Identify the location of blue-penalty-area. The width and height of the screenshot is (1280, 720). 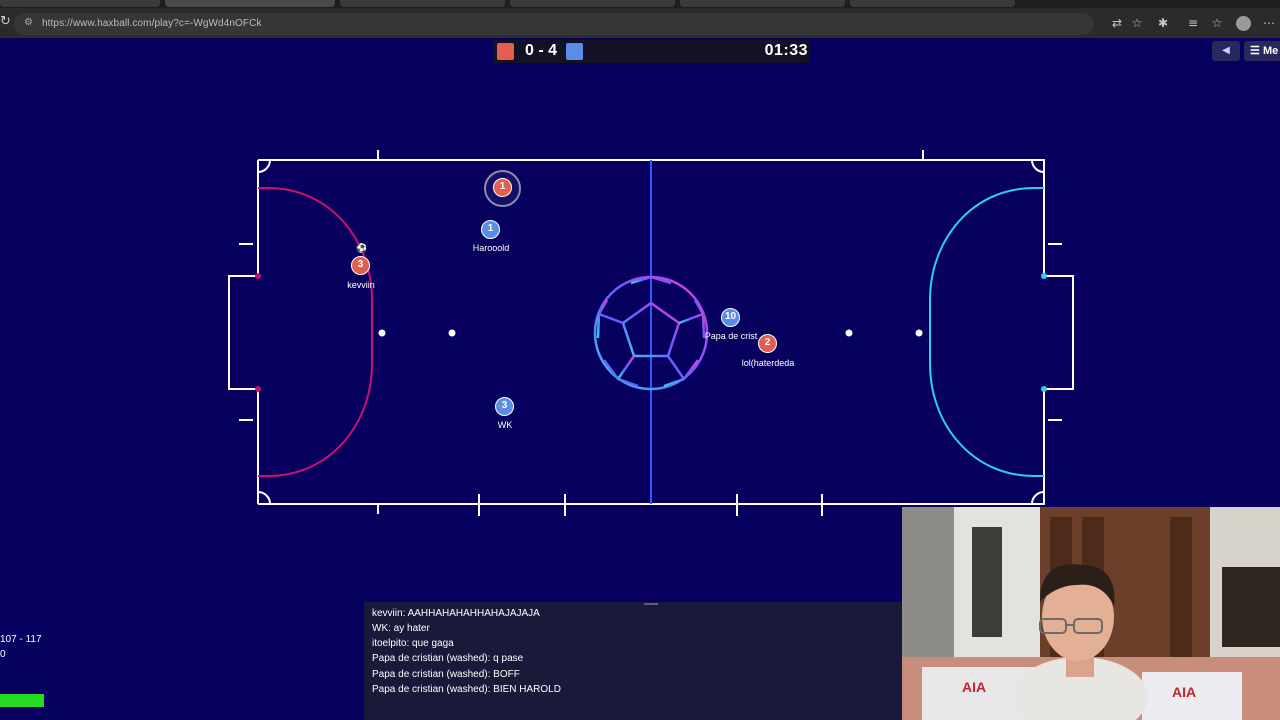
(986, 332).